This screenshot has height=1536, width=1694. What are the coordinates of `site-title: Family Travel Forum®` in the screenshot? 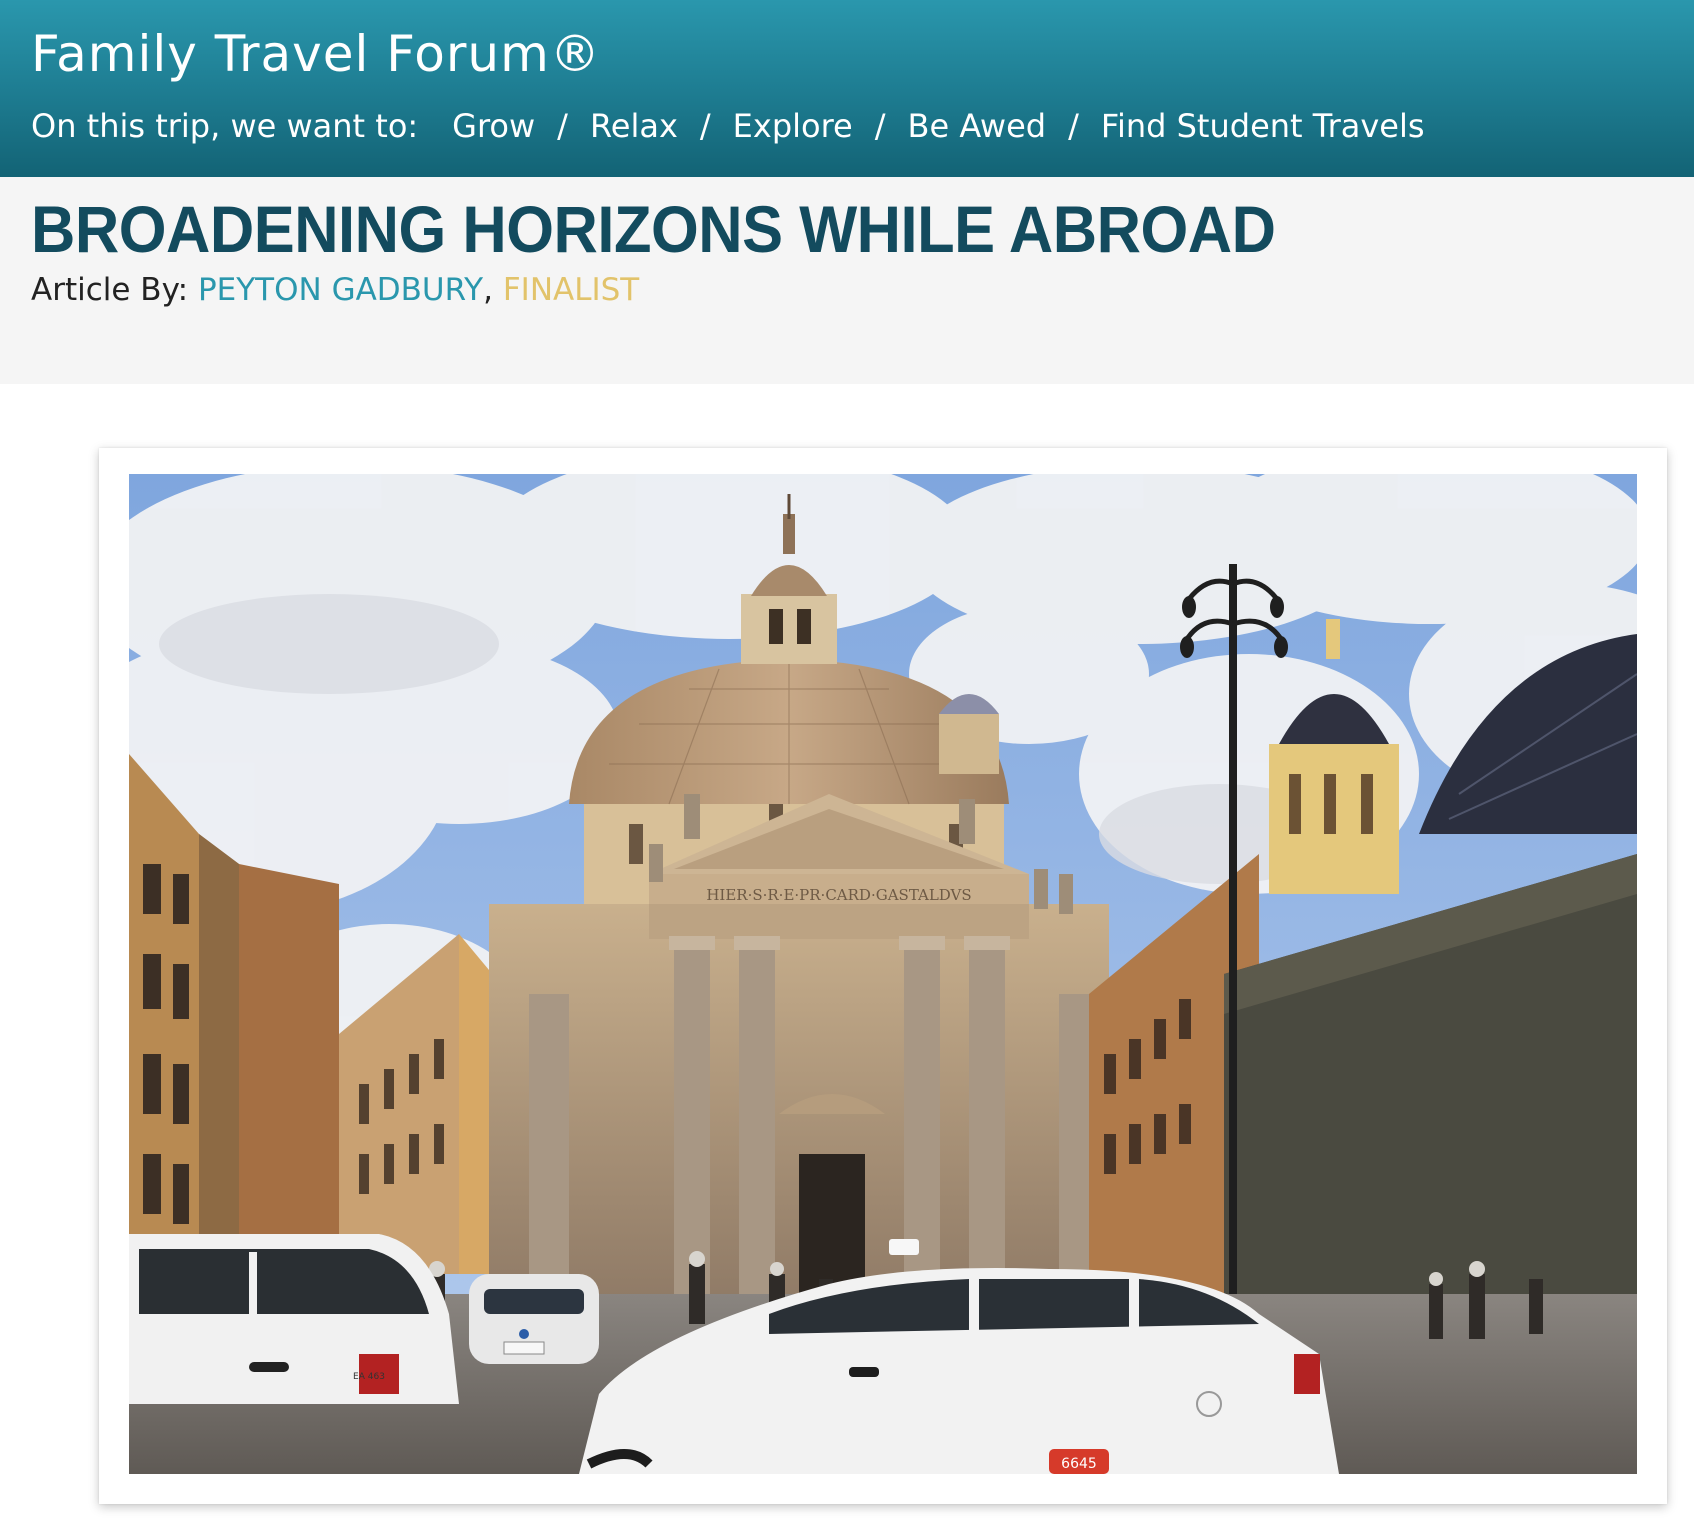 It's located at (316, 54).